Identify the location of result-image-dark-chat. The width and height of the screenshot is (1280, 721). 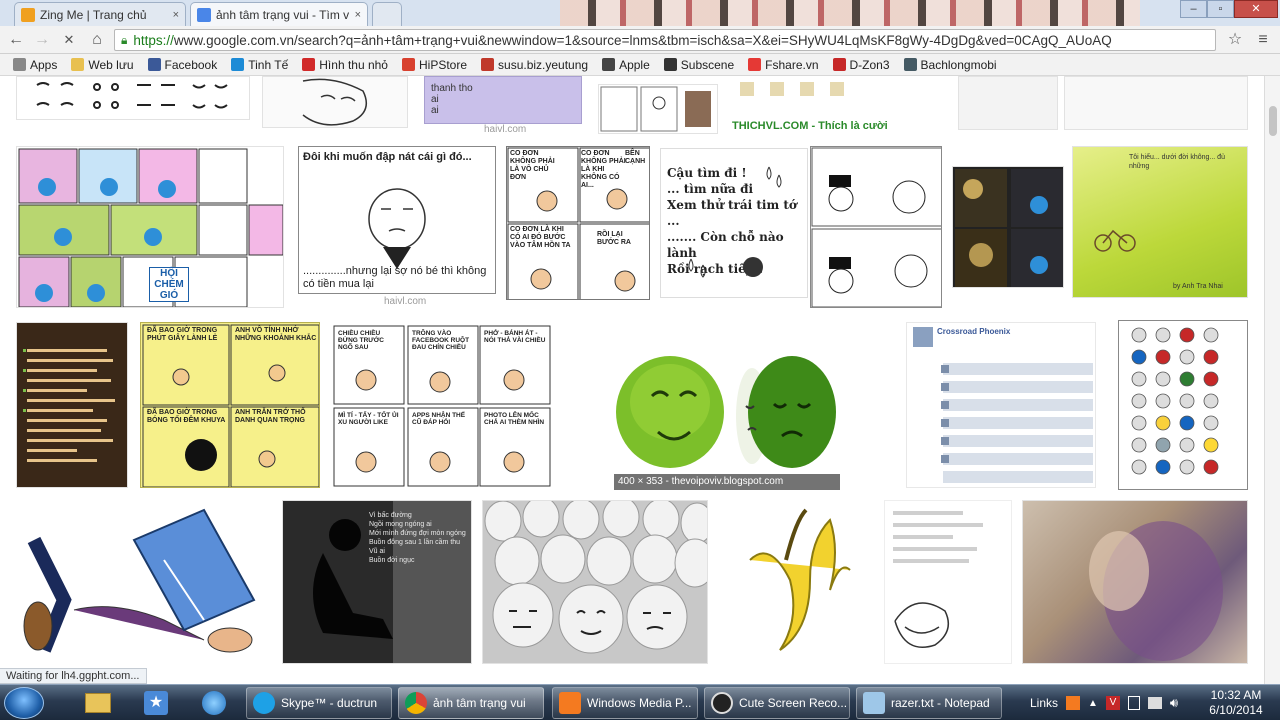
(72, 405).